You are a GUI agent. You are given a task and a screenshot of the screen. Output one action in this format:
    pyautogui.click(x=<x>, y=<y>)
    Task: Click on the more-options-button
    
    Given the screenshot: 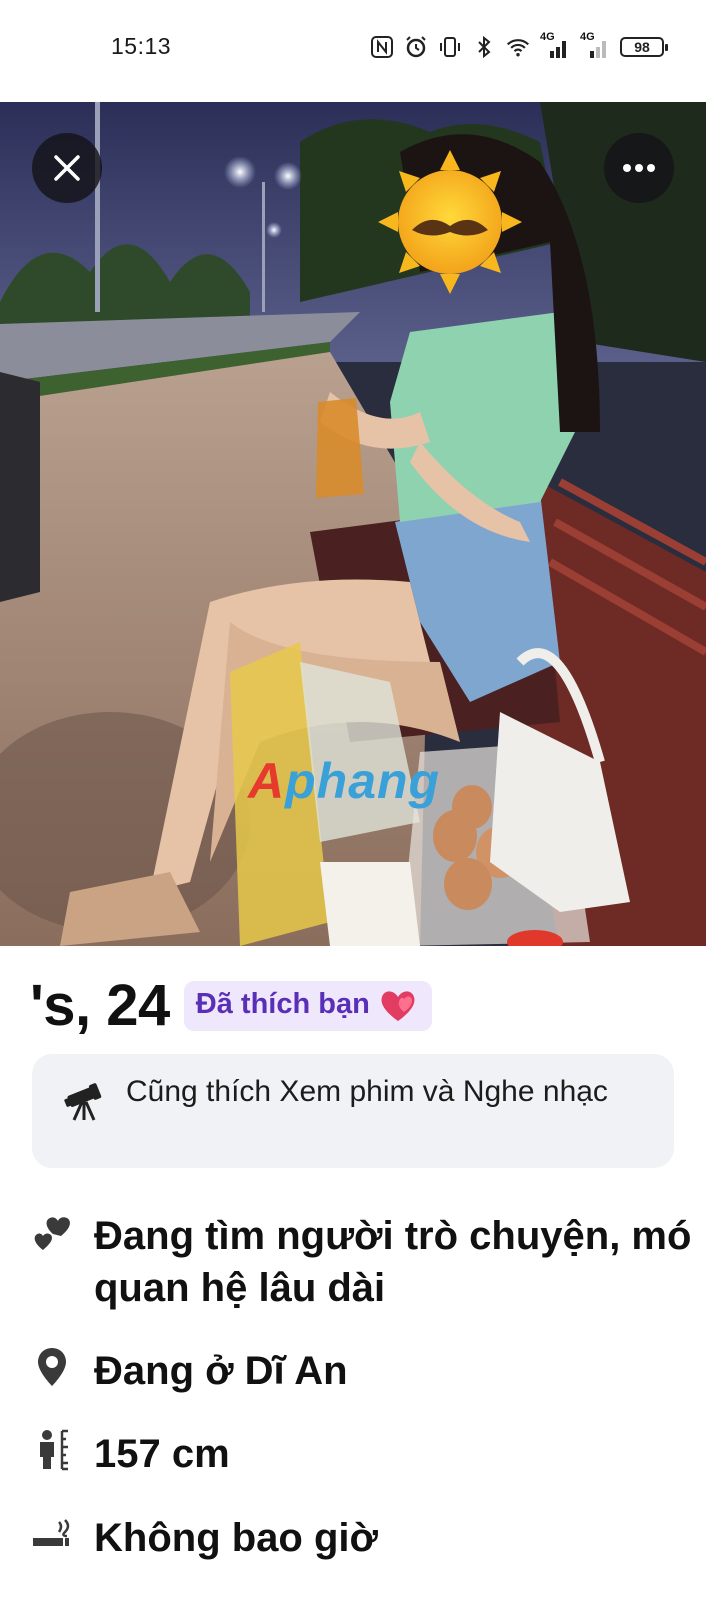 What is the action you would take?
    pyautogui.click(x=639, y=168)
    